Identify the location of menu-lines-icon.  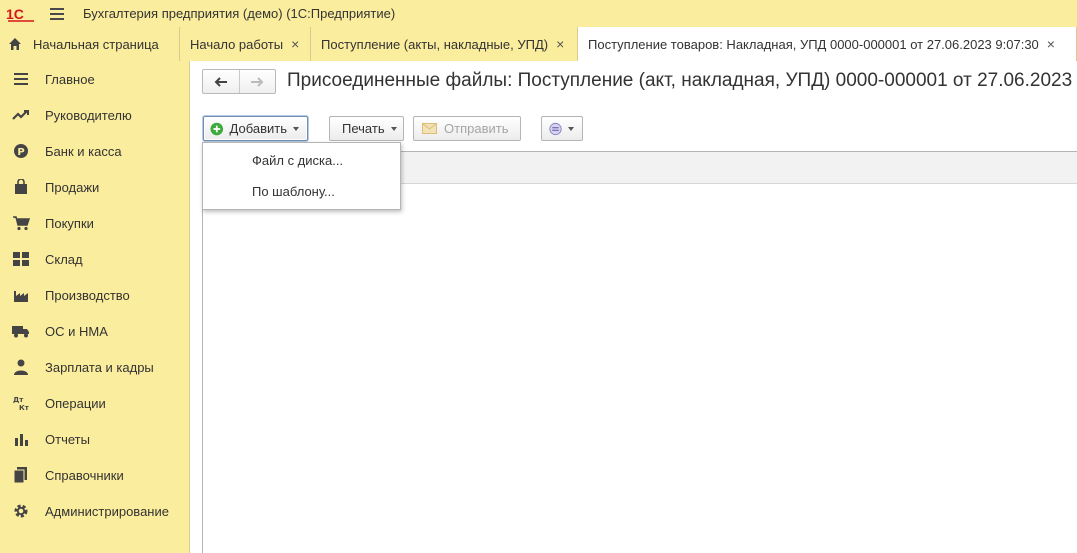
(21, 79).